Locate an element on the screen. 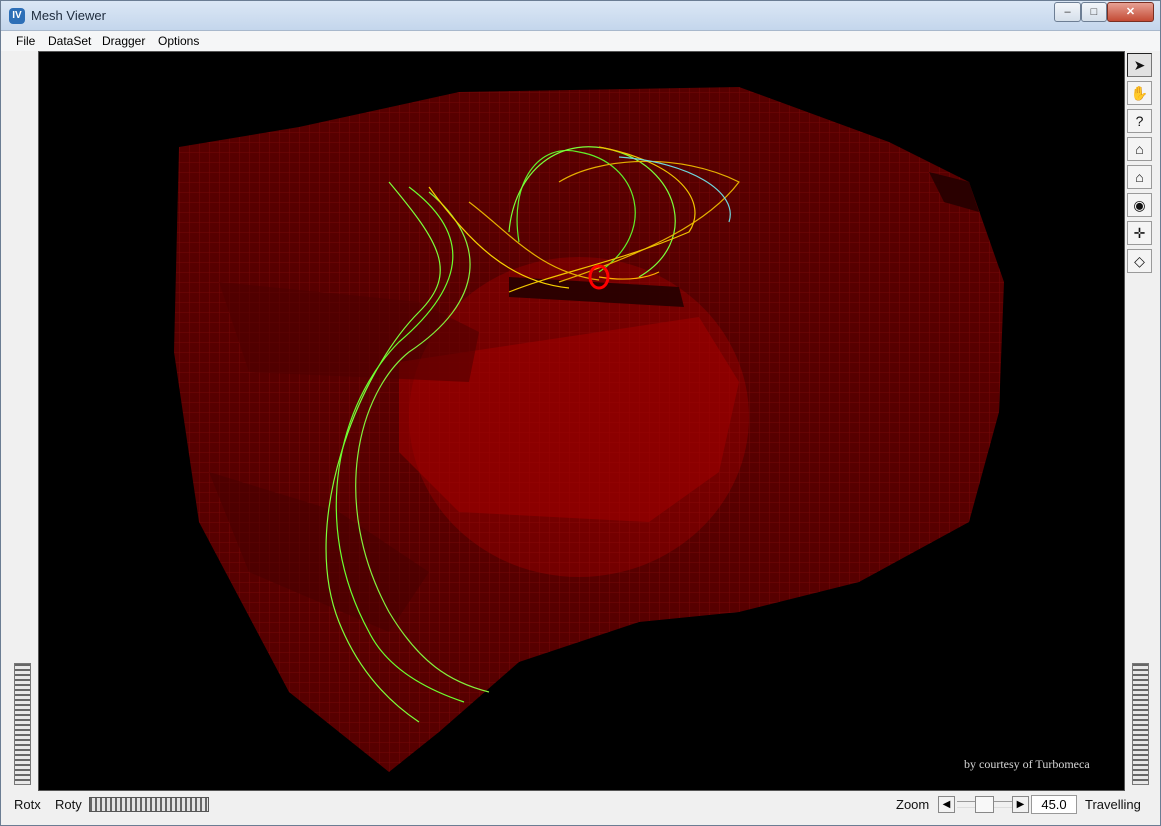  maximize-button: □ is located at coordinates (1094, 12).